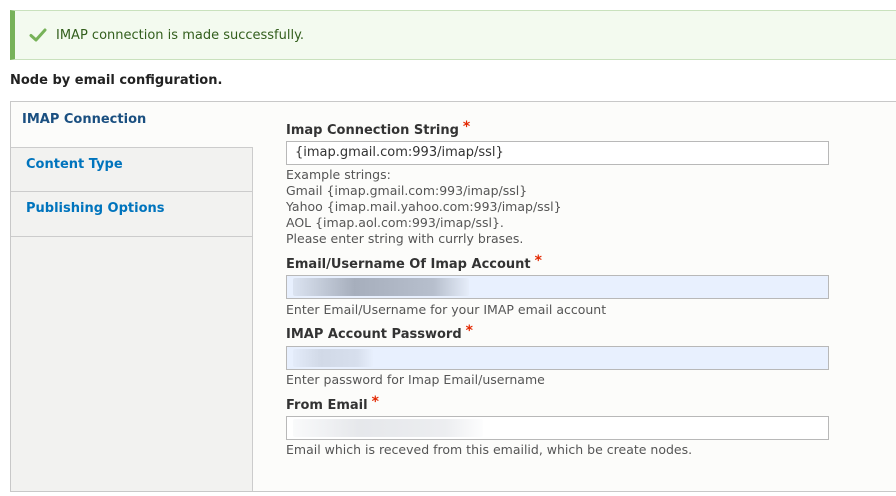  I want to click on from-email-input, so click(557, 428).